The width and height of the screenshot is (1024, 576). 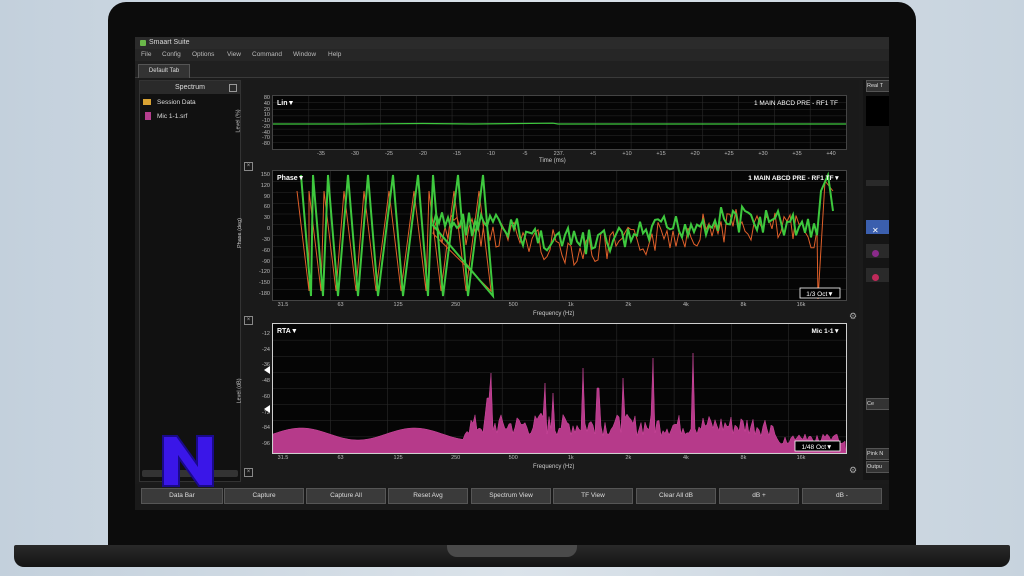 I want to click on phase-x-tick-label: 500, so click(x=513, y=305).